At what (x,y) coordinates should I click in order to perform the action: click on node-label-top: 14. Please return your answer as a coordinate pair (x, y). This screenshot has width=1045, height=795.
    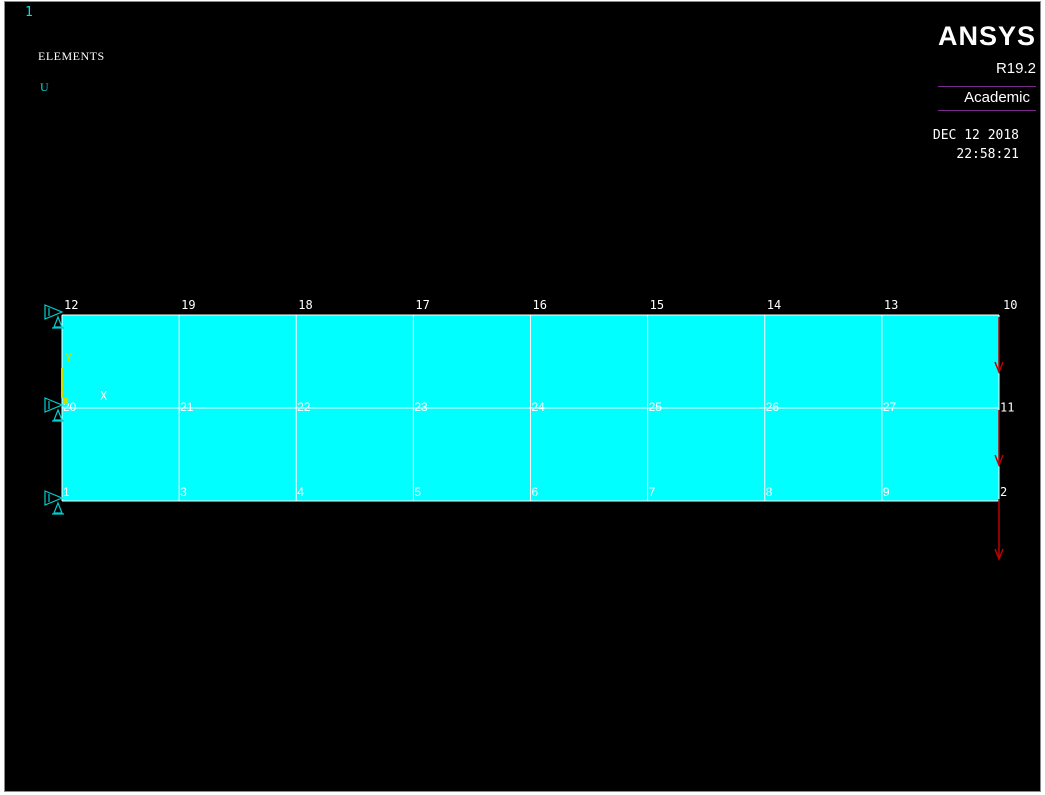
    Looking at the image, I should click on (774, 305).